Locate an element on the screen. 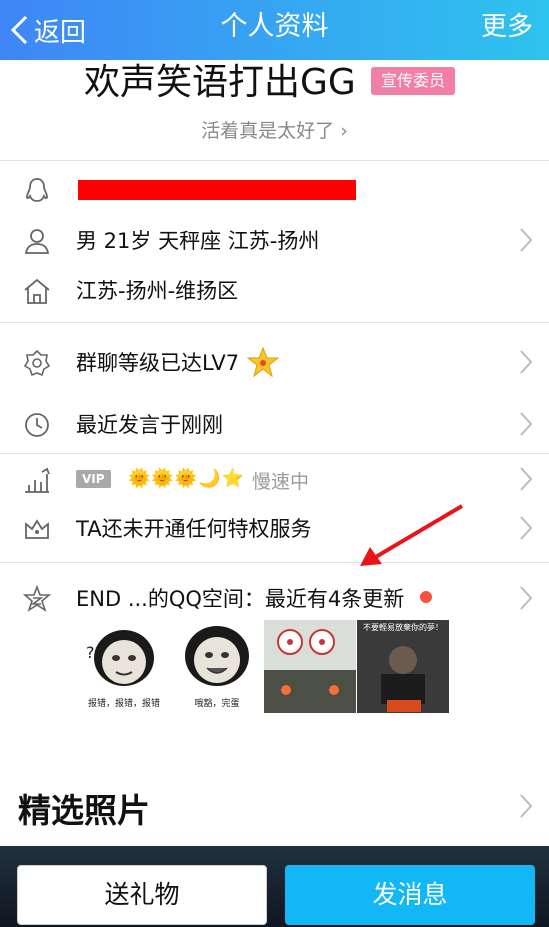  privilege-text: TA还未开通任何特权服务 is located at coordinates (194, 529).